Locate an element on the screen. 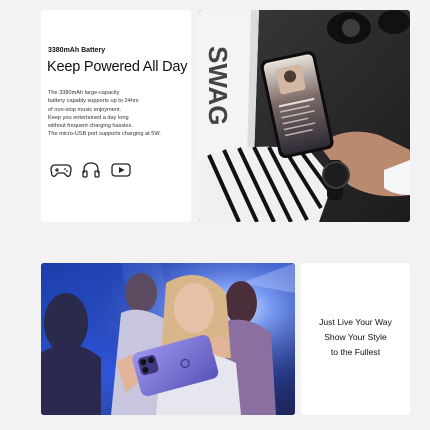  gamepad-icon is located at coordinates (61, 170).